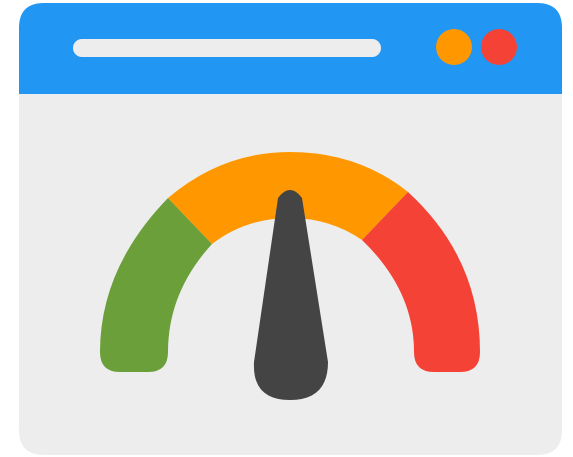 Image resolution: width=573 pixels, height=457 pixels. Describe the element at coordinates (499, 47) in the screenshot. I see `close-dot` at that location.